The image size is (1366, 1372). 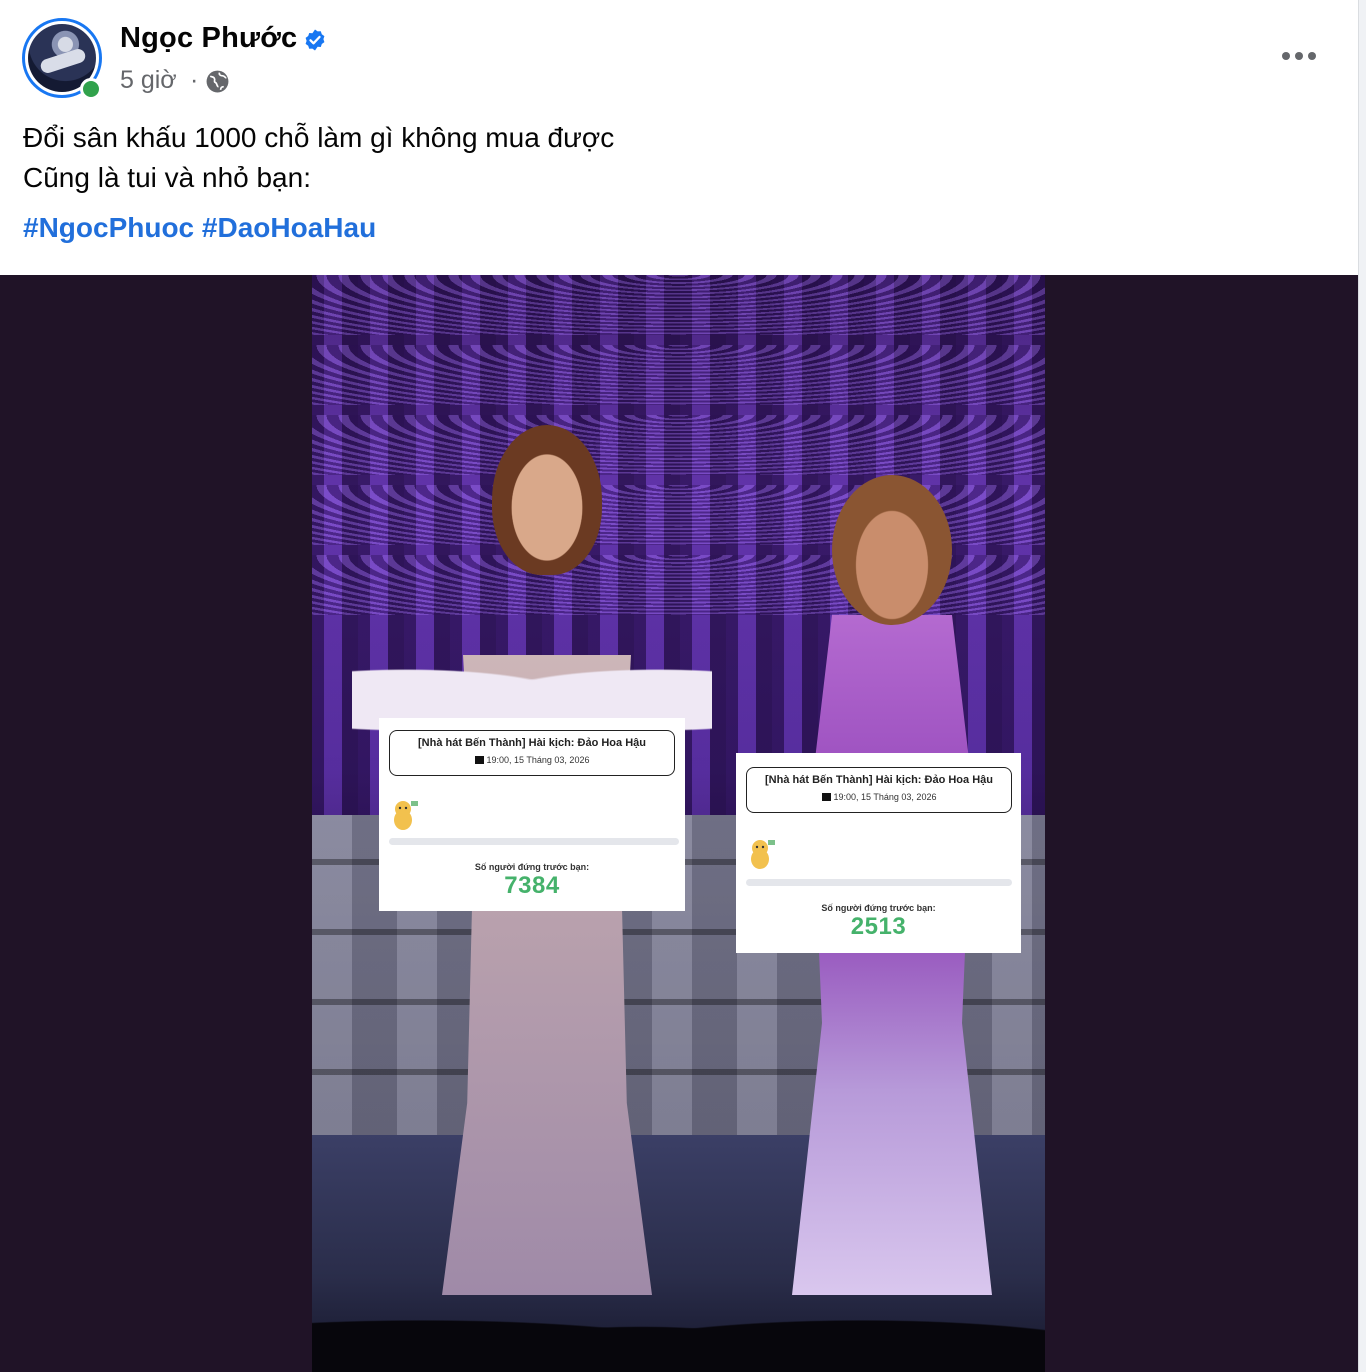 I want to click on more-options-button, so click(x=1299, y=56).